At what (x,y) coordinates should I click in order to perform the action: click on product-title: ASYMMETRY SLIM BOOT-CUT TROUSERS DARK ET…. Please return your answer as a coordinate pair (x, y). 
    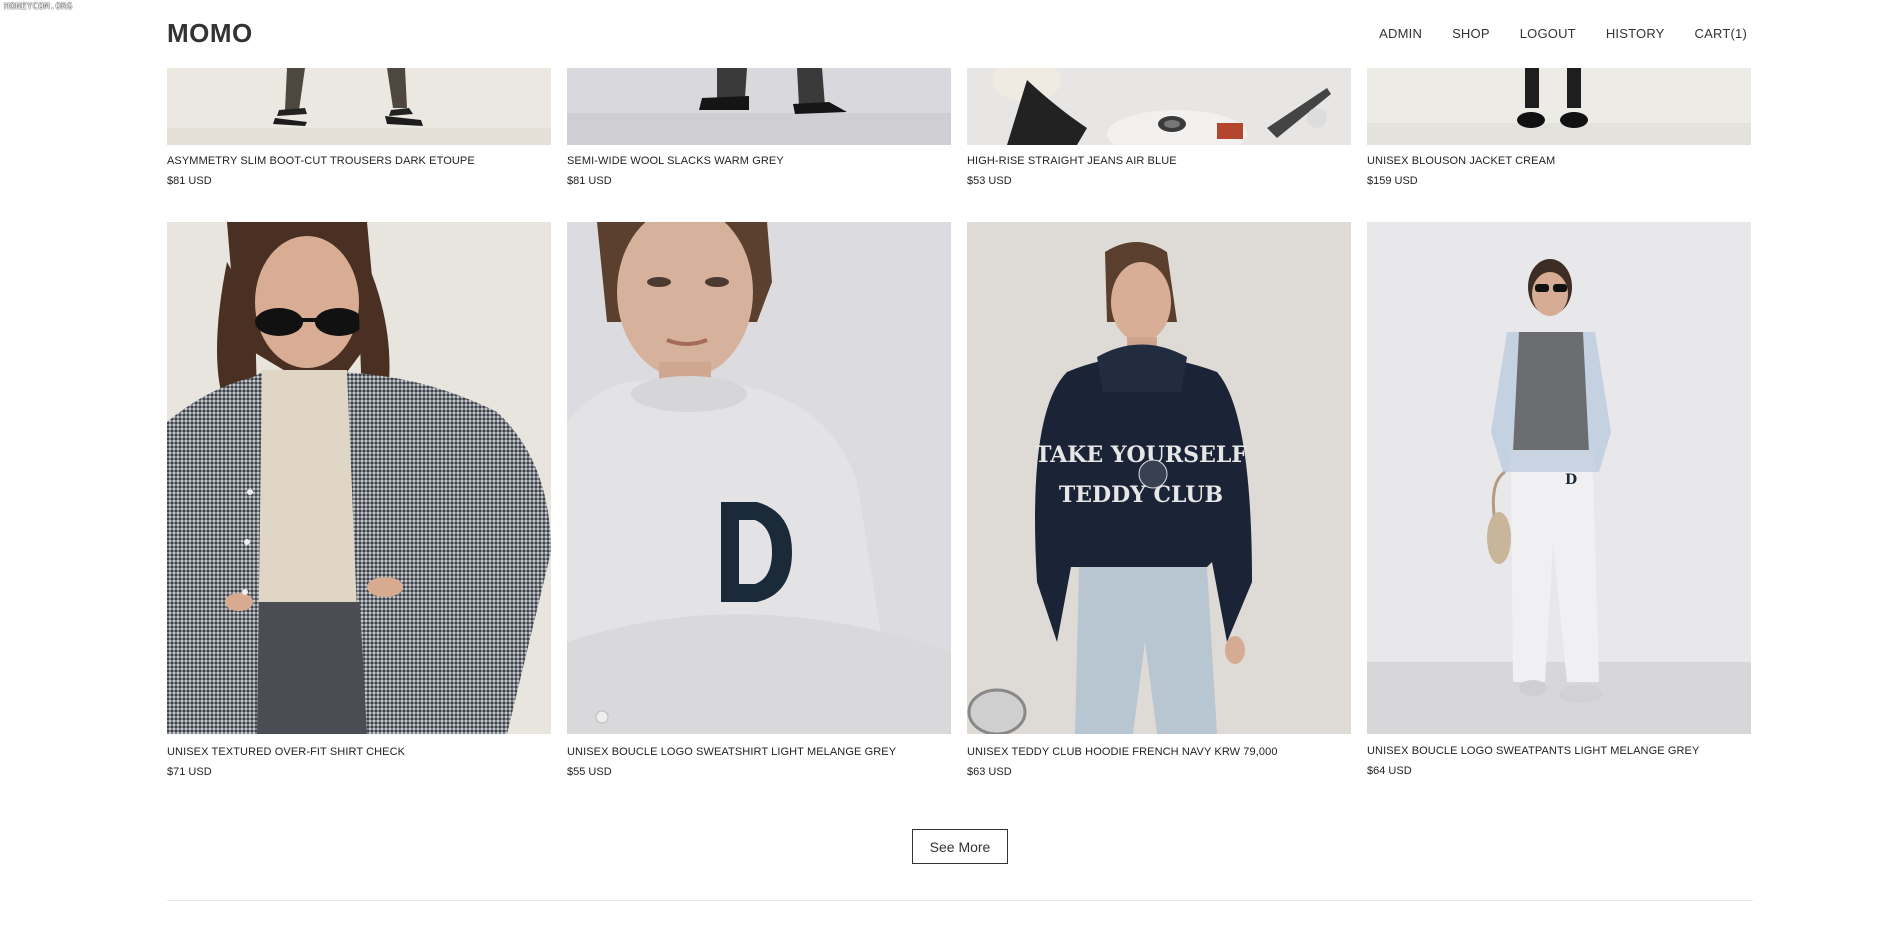
    Looking at the image, I should click on (321, 161).